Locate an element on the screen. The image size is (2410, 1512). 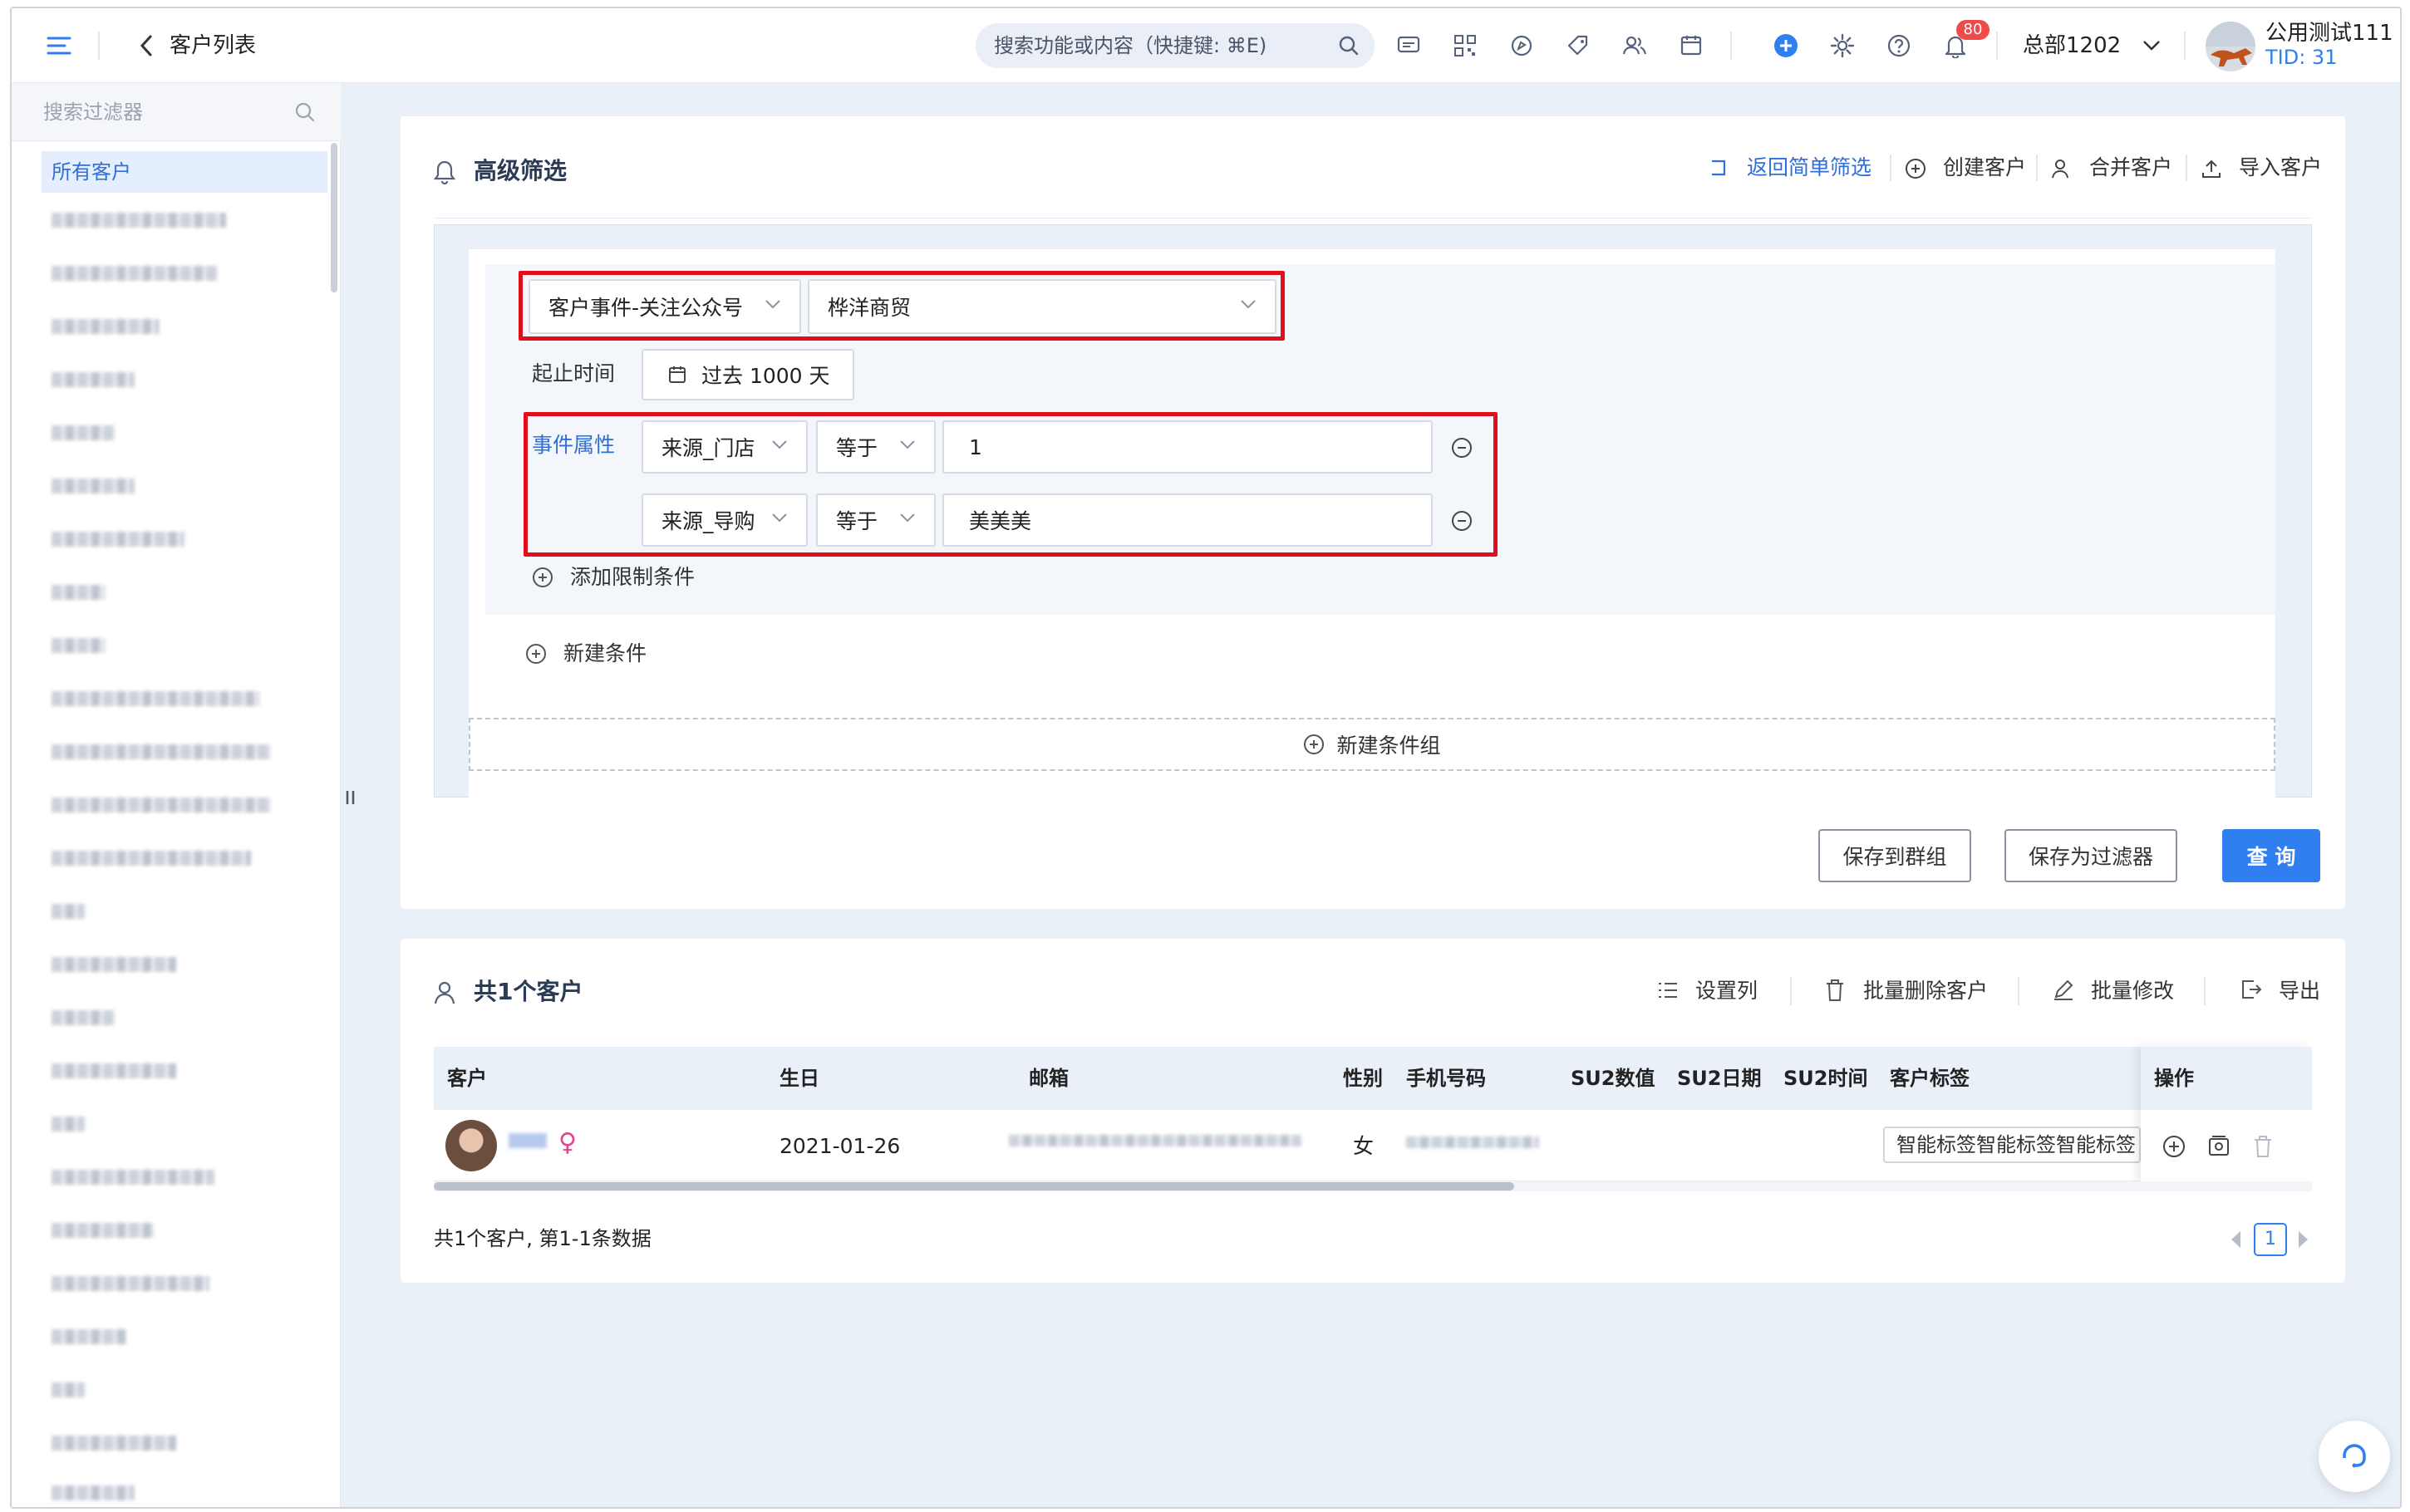
back-icon is located at coordinates (146, 45).